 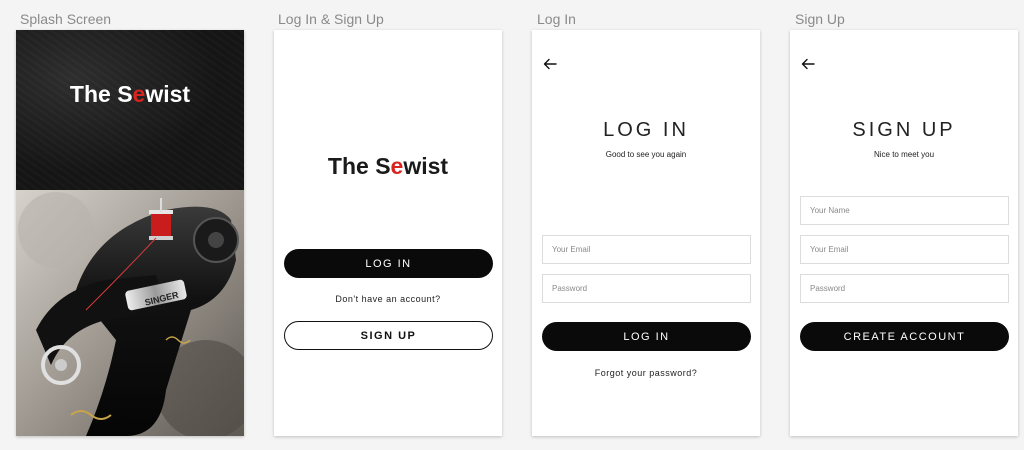 I want to click on sewing-machine-illustration: SINGER, so click(x=130, y=313).